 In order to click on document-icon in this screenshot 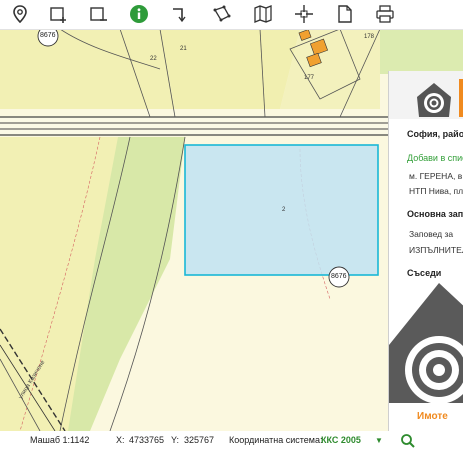, I will do `click(345, 14)`.